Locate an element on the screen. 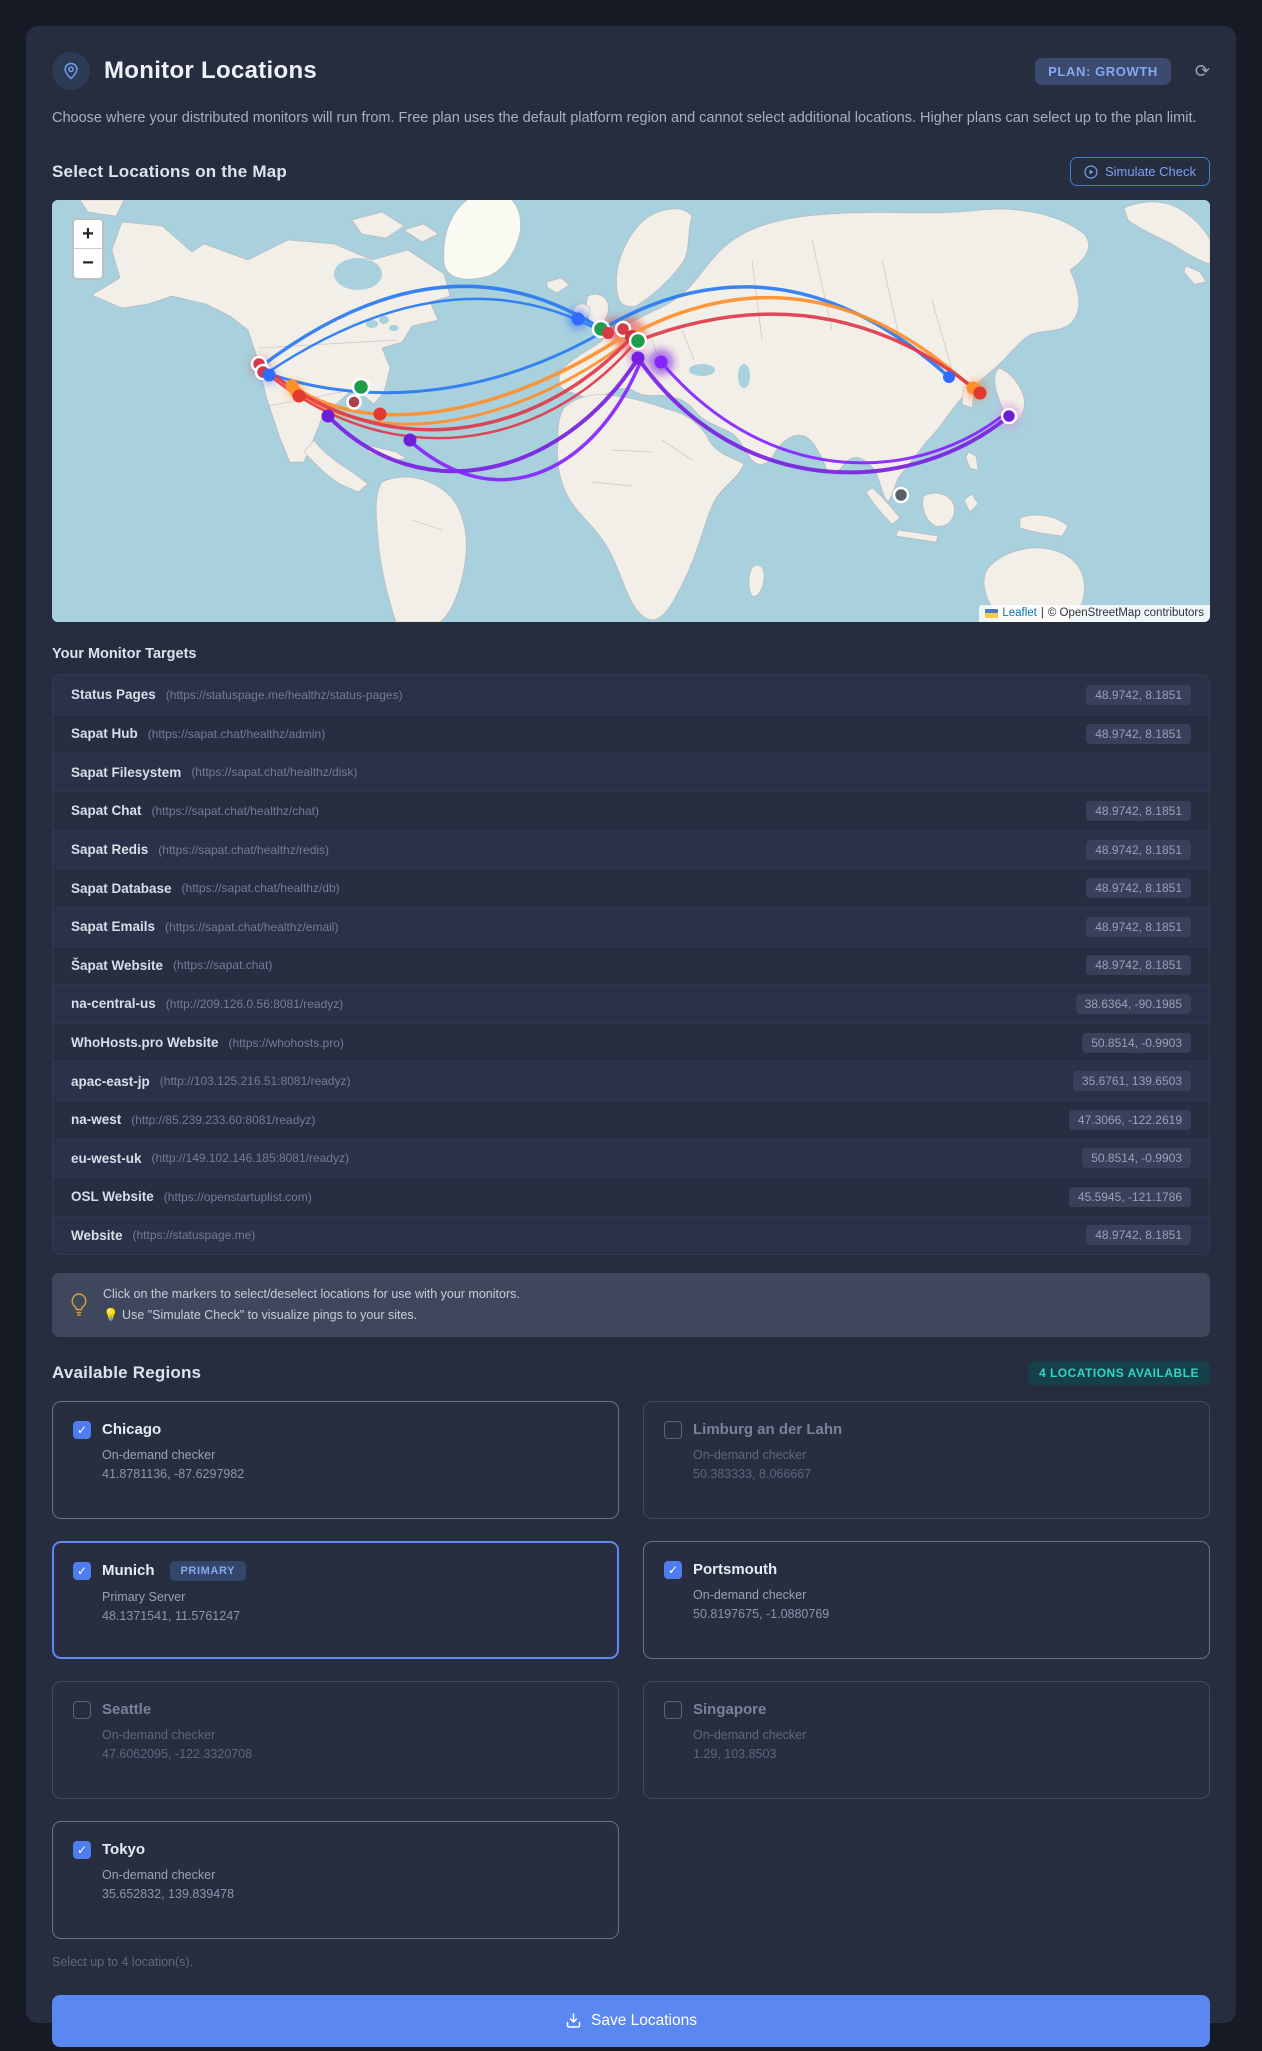 The height and width of the screenshot is (2051, 1262). locations-available-badge: 4 LOCATIONS AVAILABLE is located at coordinates (1118, 1372).